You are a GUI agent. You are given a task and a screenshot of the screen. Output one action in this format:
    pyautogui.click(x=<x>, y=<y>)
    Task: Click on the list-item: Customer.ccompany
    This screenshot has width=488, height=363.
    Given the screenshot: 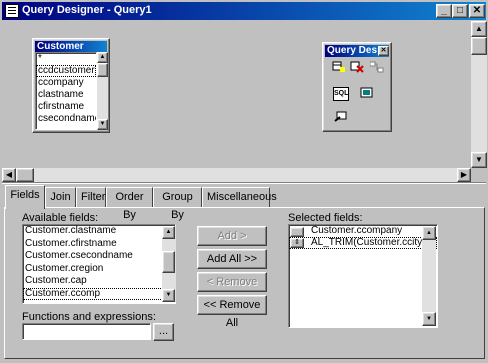 What is the action you would take?
    pyautogui.click(x=363, y=231)
    